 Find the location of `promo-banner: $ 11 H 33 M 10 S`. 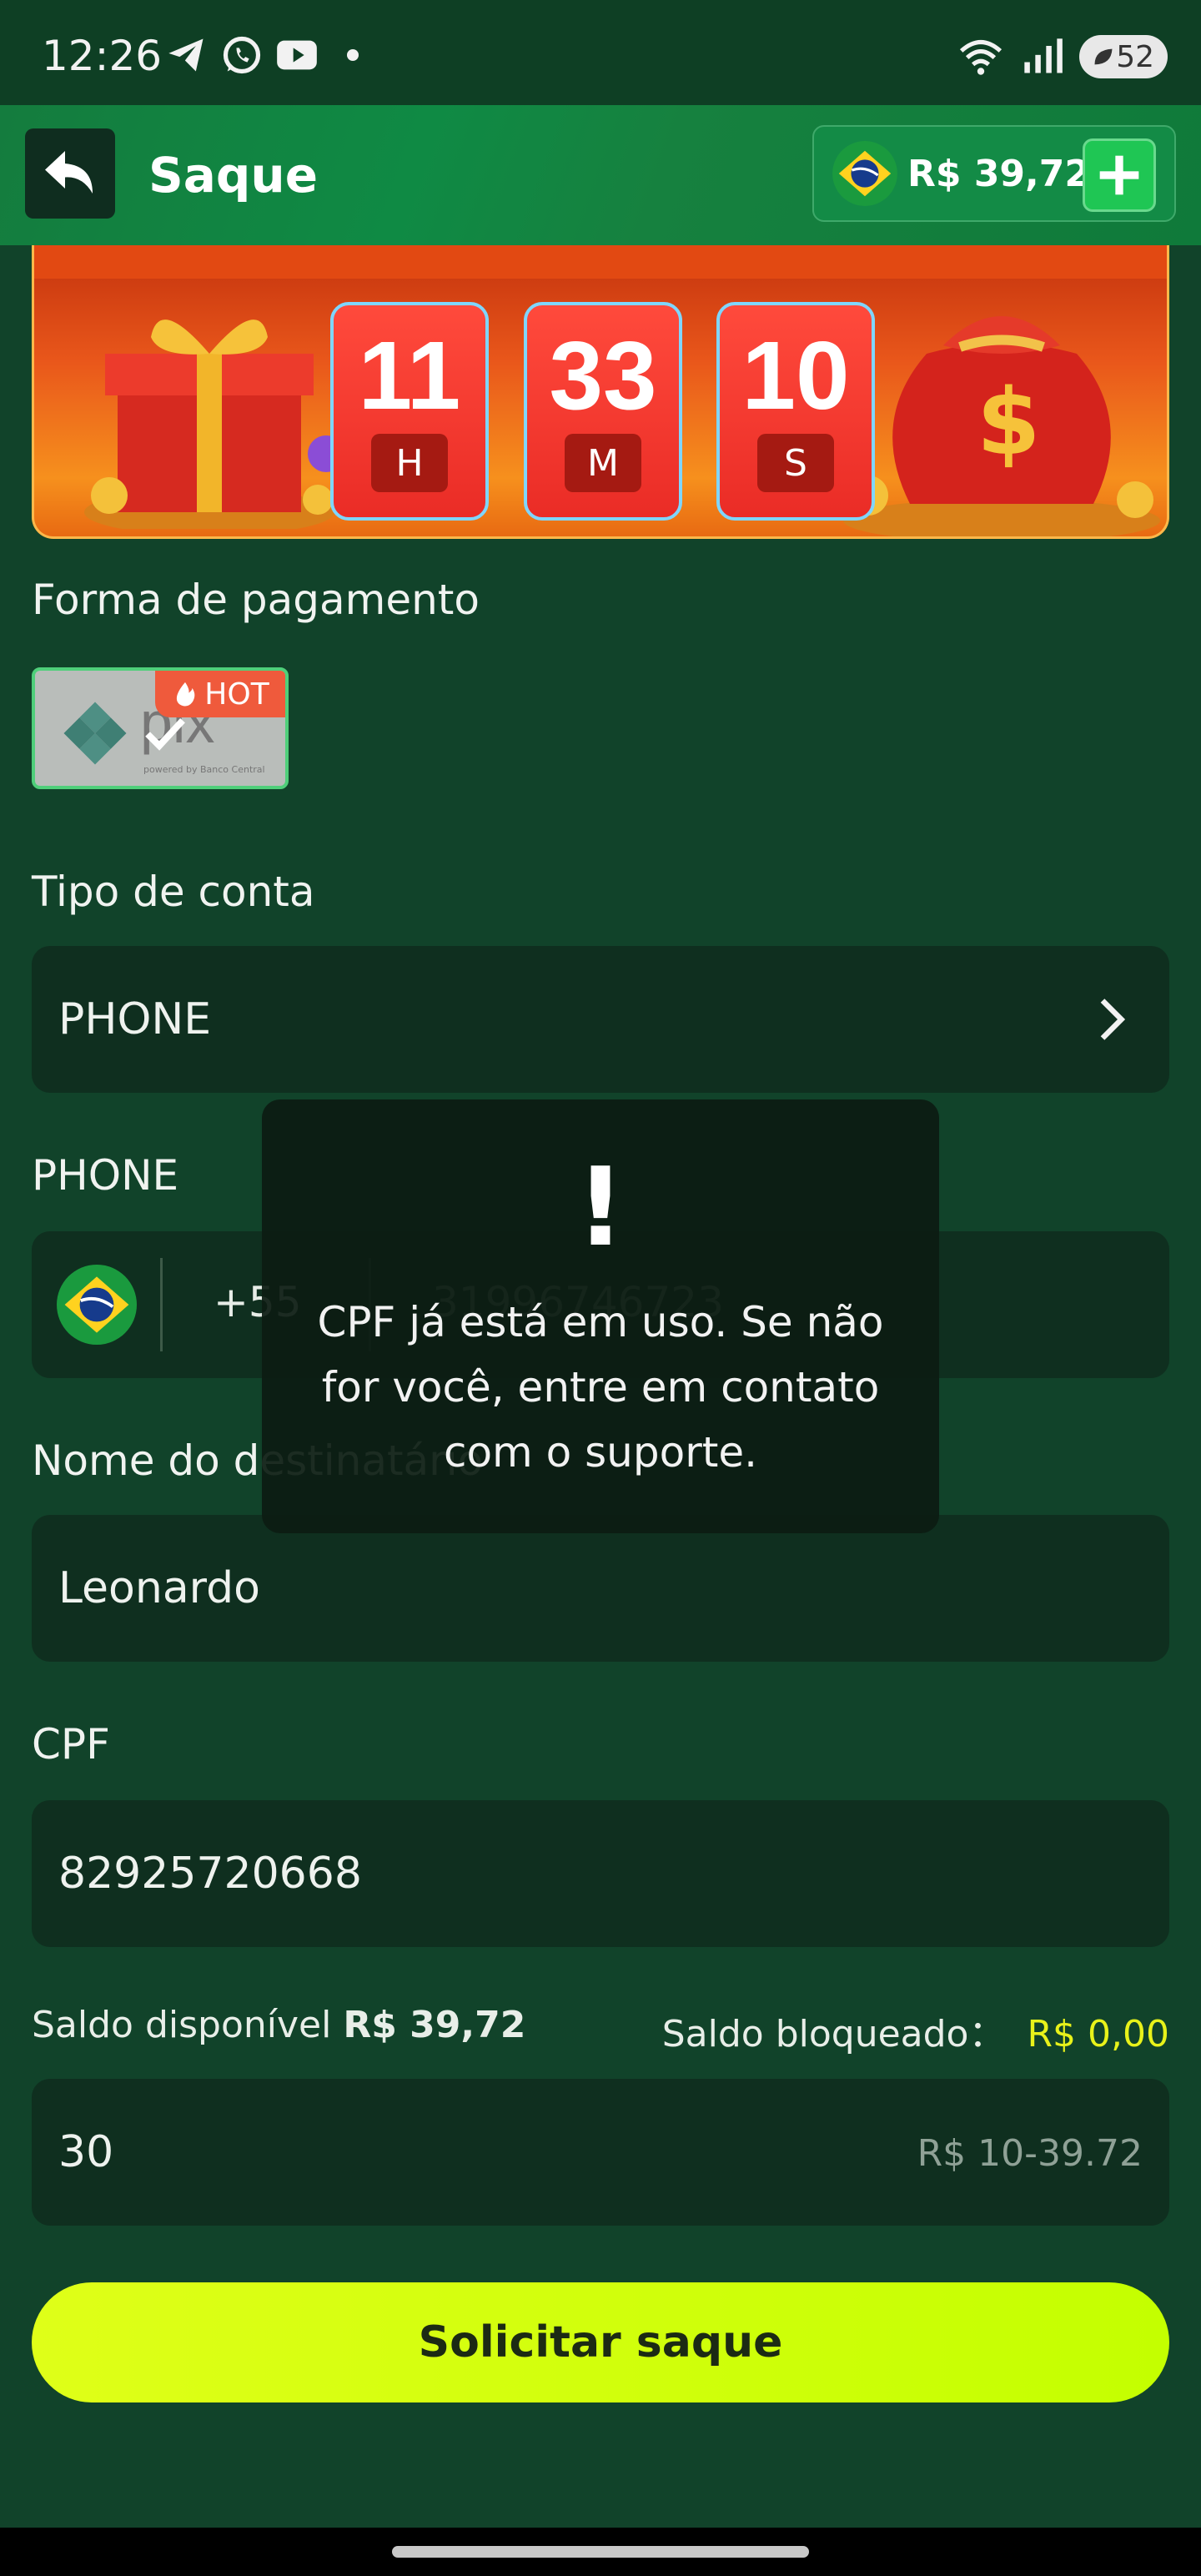

promo-banner: $ 11 H 33 M 10 S is located at coordinates (601, 392).